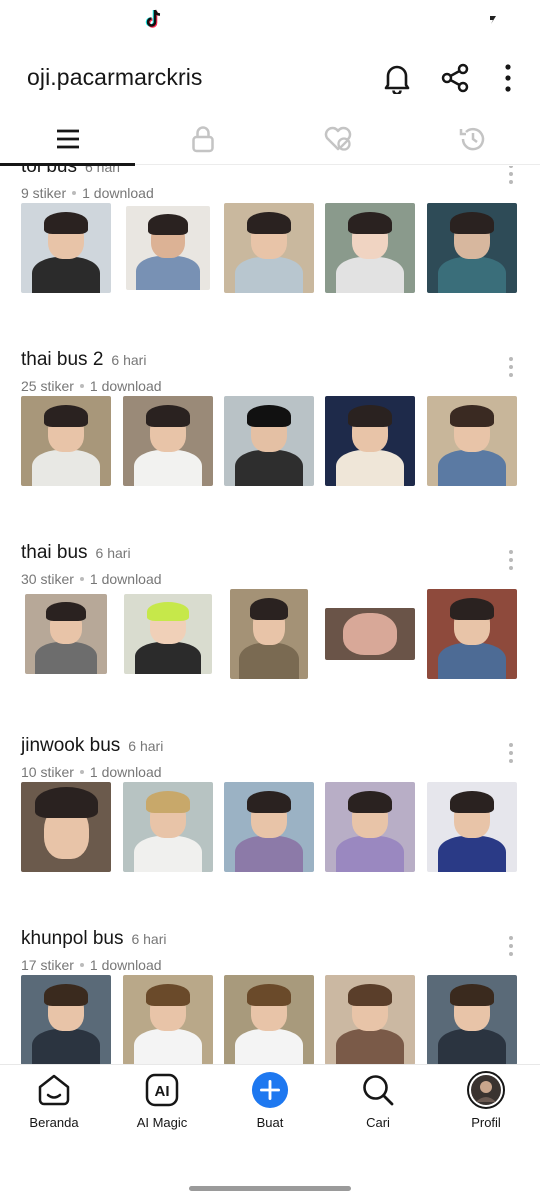  Describe the element at coordinates (493, 20) in the screenshot. I see `signal-icon` at that location.